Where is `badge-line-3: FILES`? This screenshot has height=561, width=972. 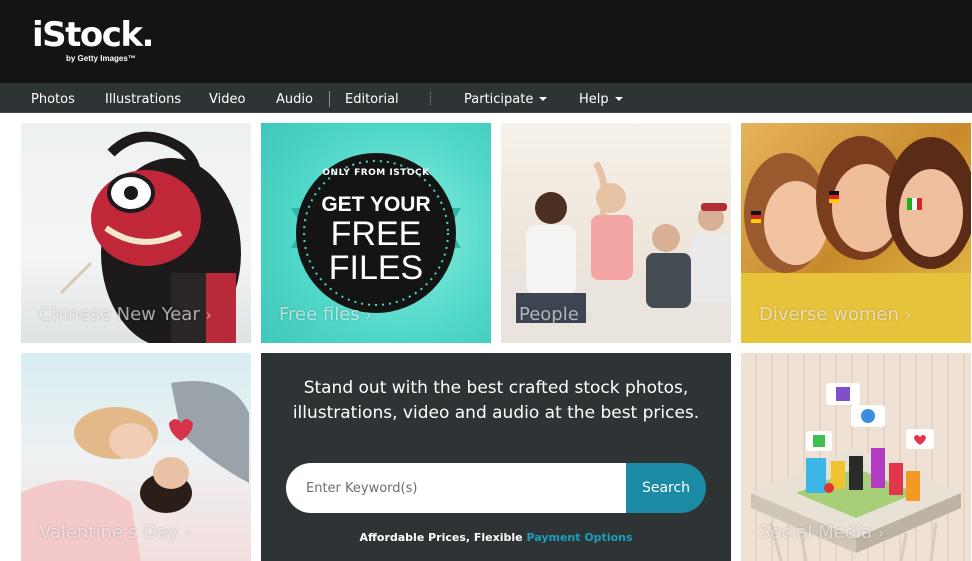
badge-line-3: FILES is located at coordinates (376, 268).